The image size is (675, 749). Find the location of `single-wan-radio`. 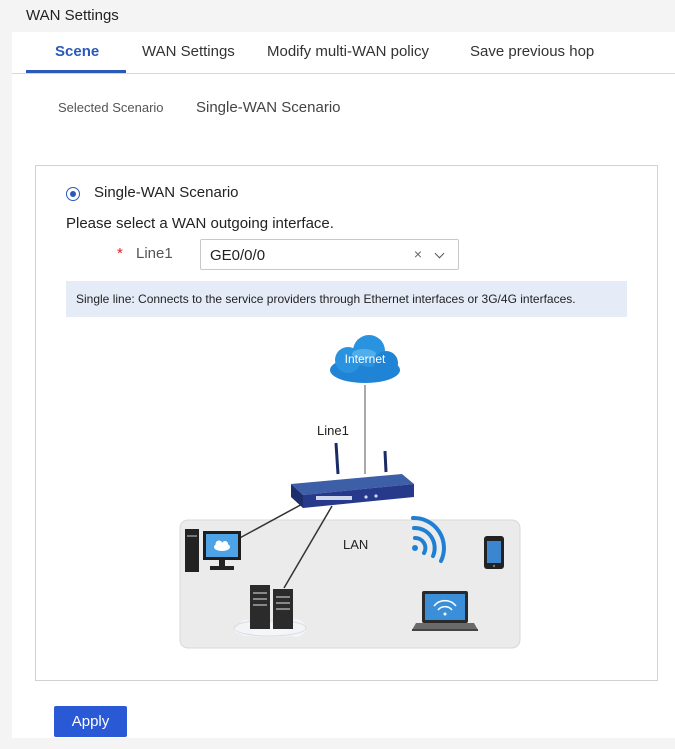

single-wan-radio is located at coordinates (73, 194).